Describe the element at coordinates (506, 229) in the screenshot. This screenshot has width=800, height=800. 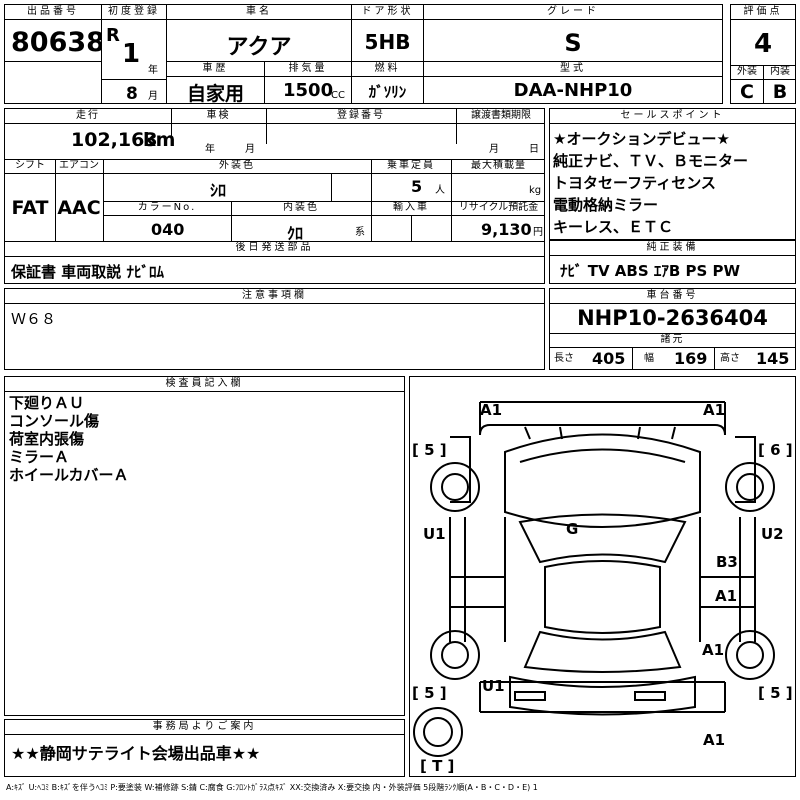
I see `recycle: 9,130` at that location.